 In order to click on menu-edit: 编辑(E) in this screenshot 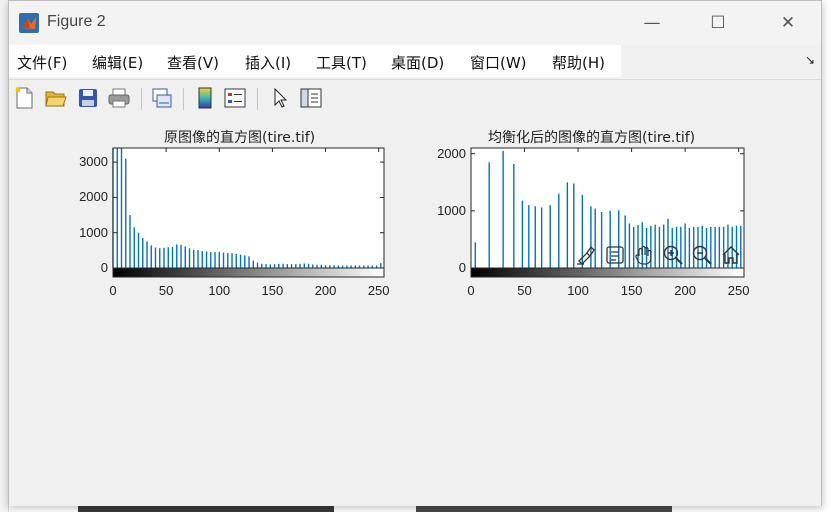, I will do `click(117, 62)`.